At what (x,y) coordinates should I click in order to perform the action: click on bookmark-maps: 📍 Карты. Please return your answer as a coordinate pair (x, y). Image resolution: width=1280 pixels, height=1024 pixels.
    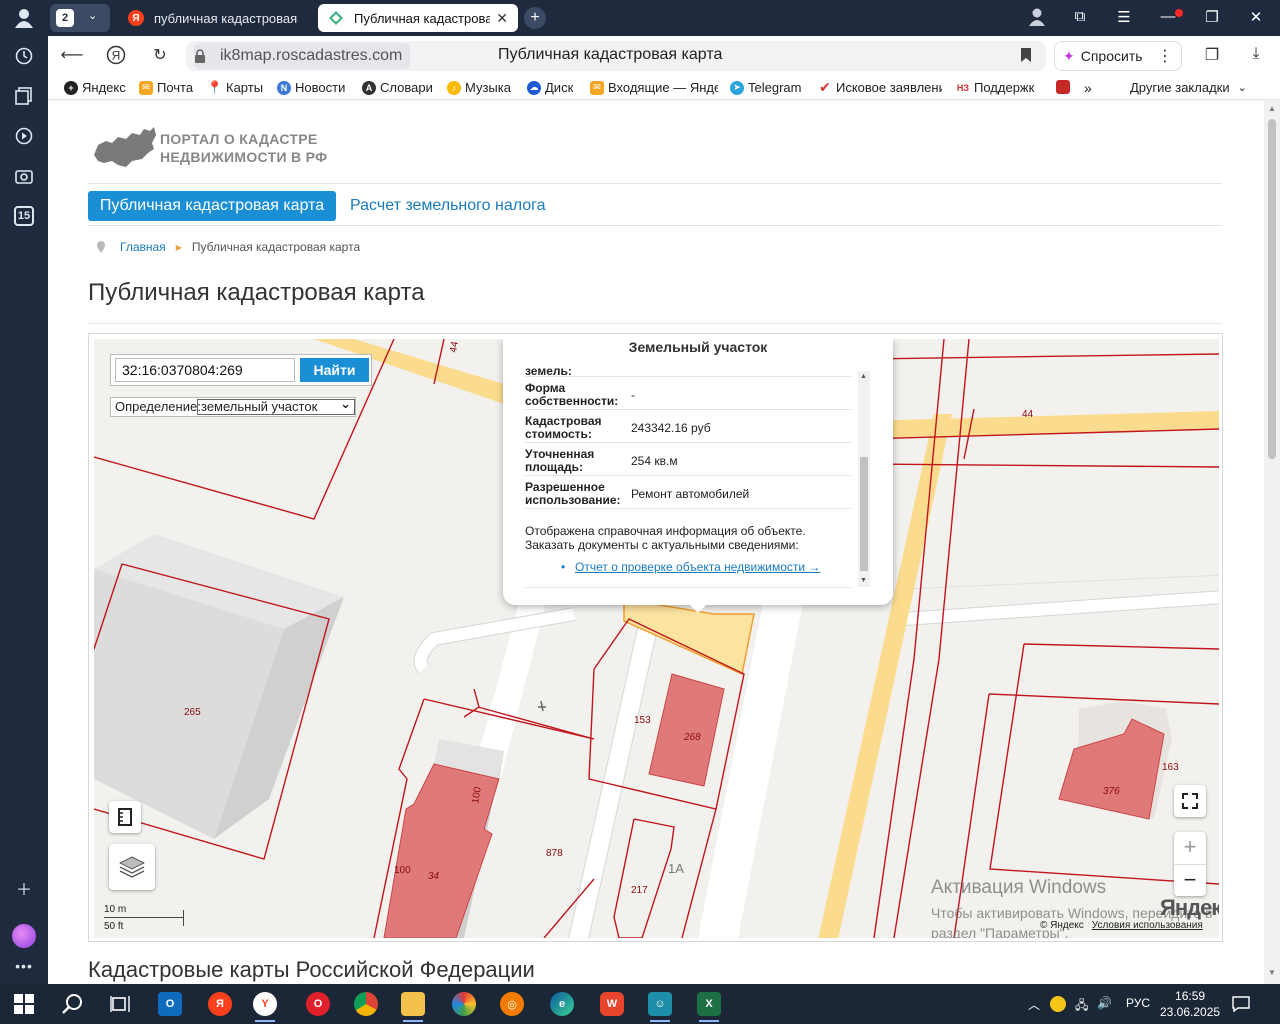
    Looking at the image, I should click on (235, 87).